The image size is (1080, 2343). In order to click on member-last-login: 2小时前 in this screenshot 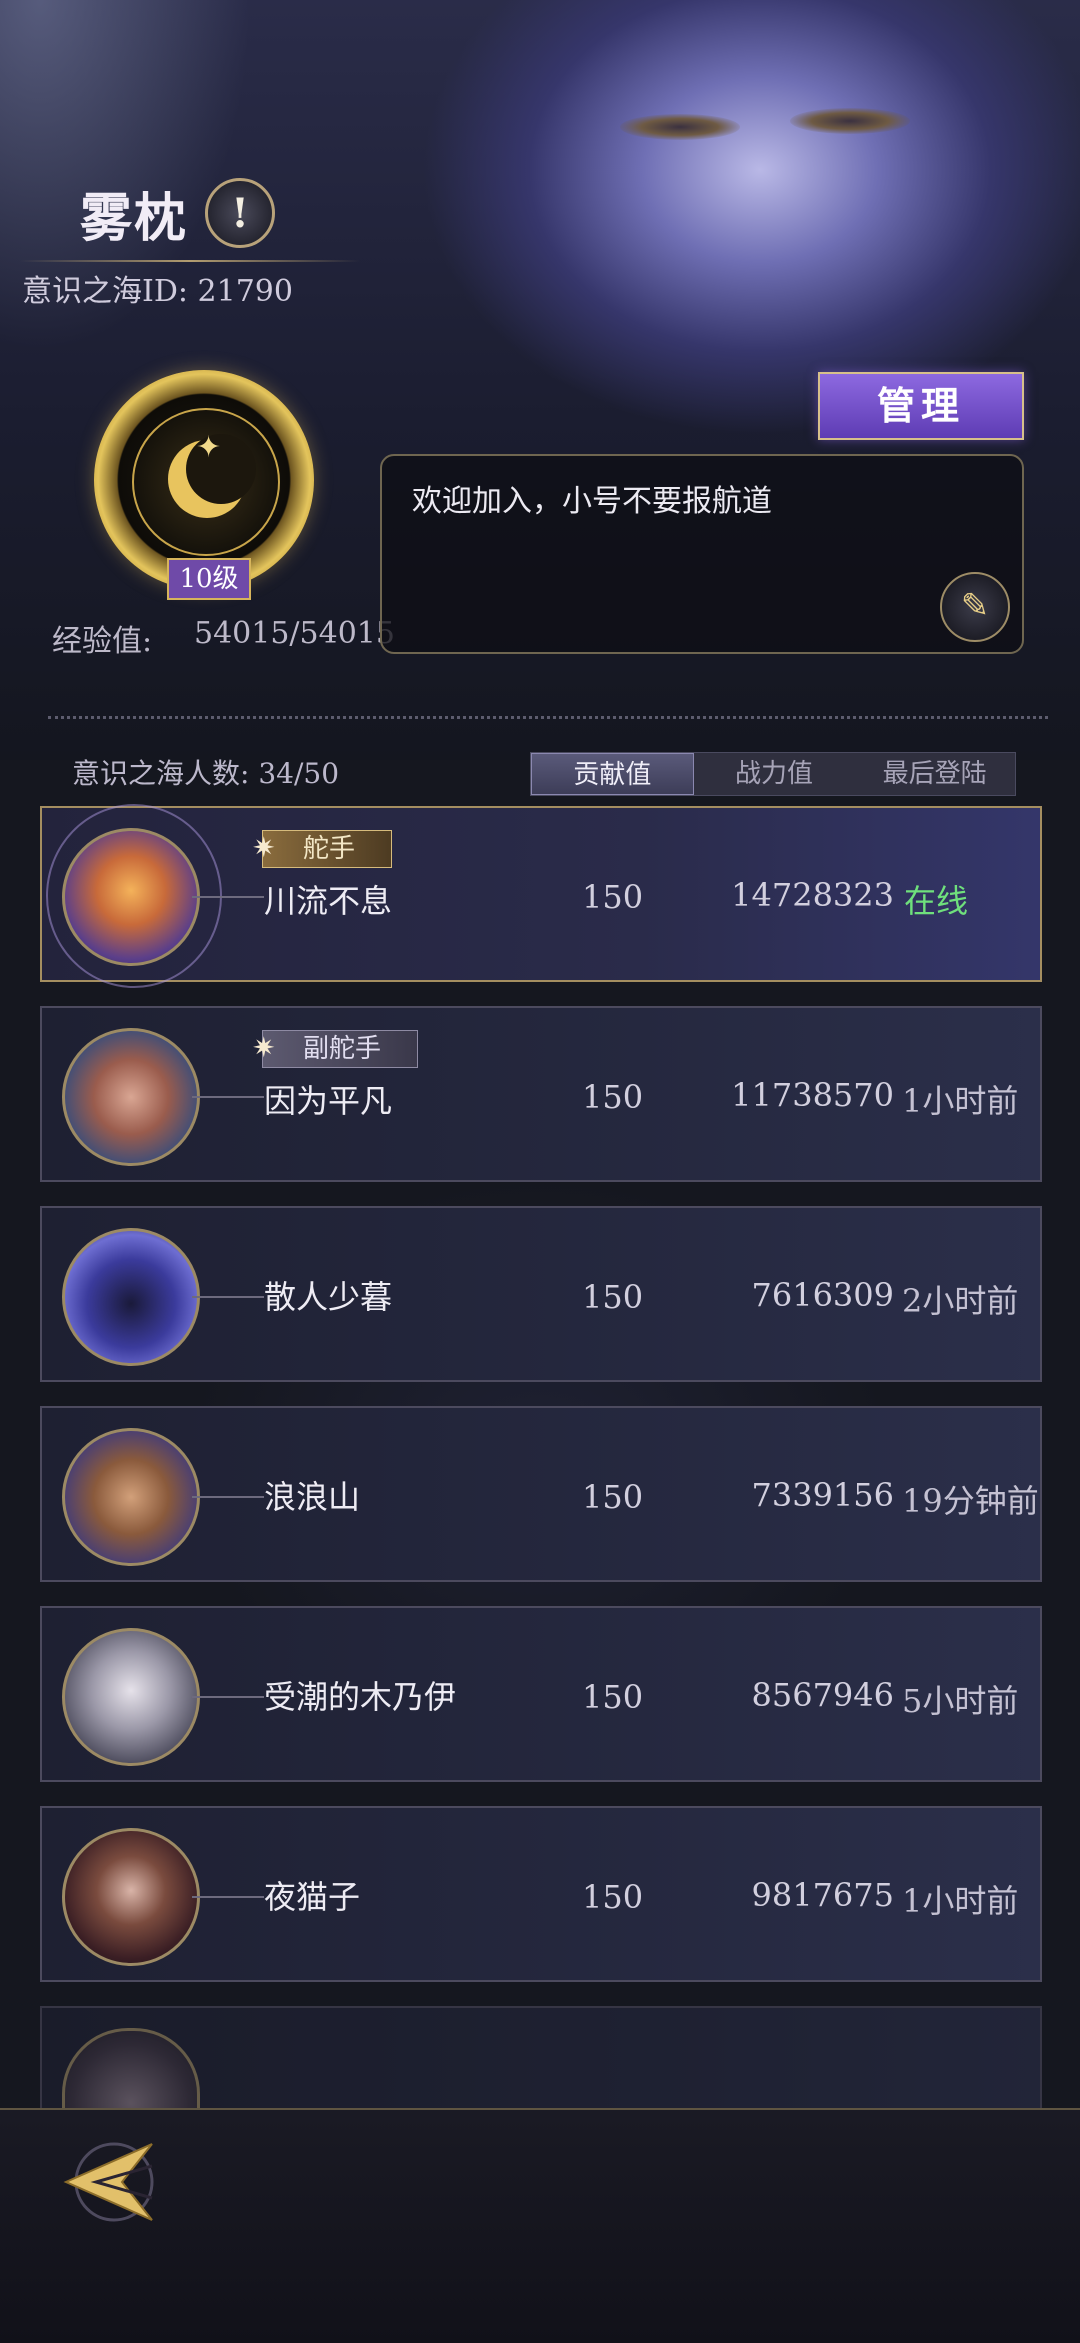, I will do `click(960, 1301)`.